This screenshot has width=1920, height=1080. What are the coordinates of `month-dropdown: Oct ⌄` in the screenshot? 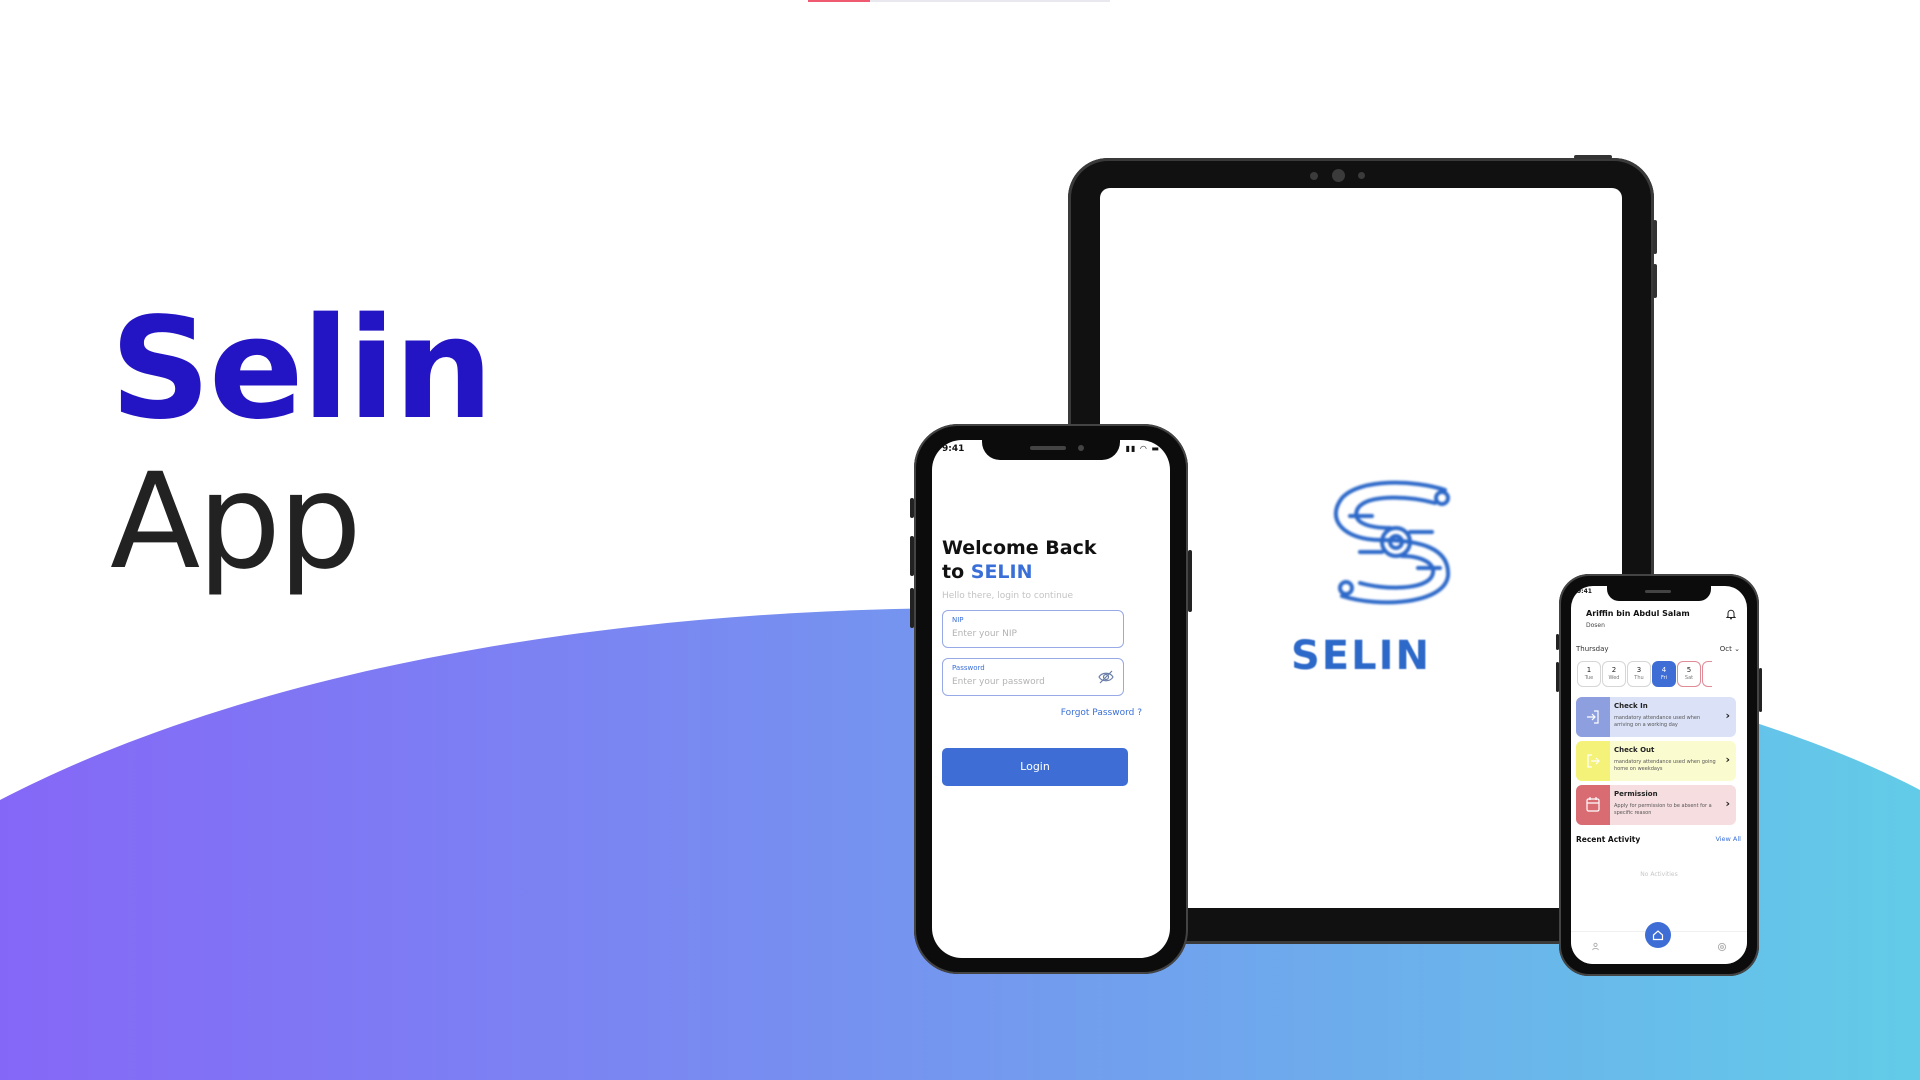 It's located at (1730, 649).